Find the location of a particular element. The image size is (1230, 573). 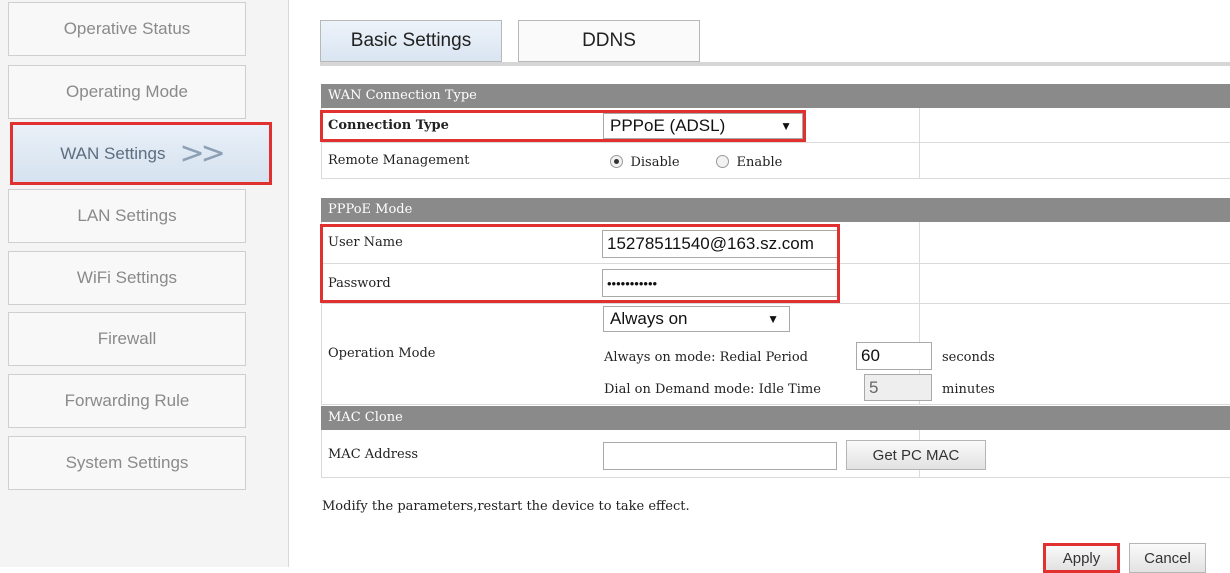

operation-mode-label: Operation Mode is located at coordinates (382, 353).